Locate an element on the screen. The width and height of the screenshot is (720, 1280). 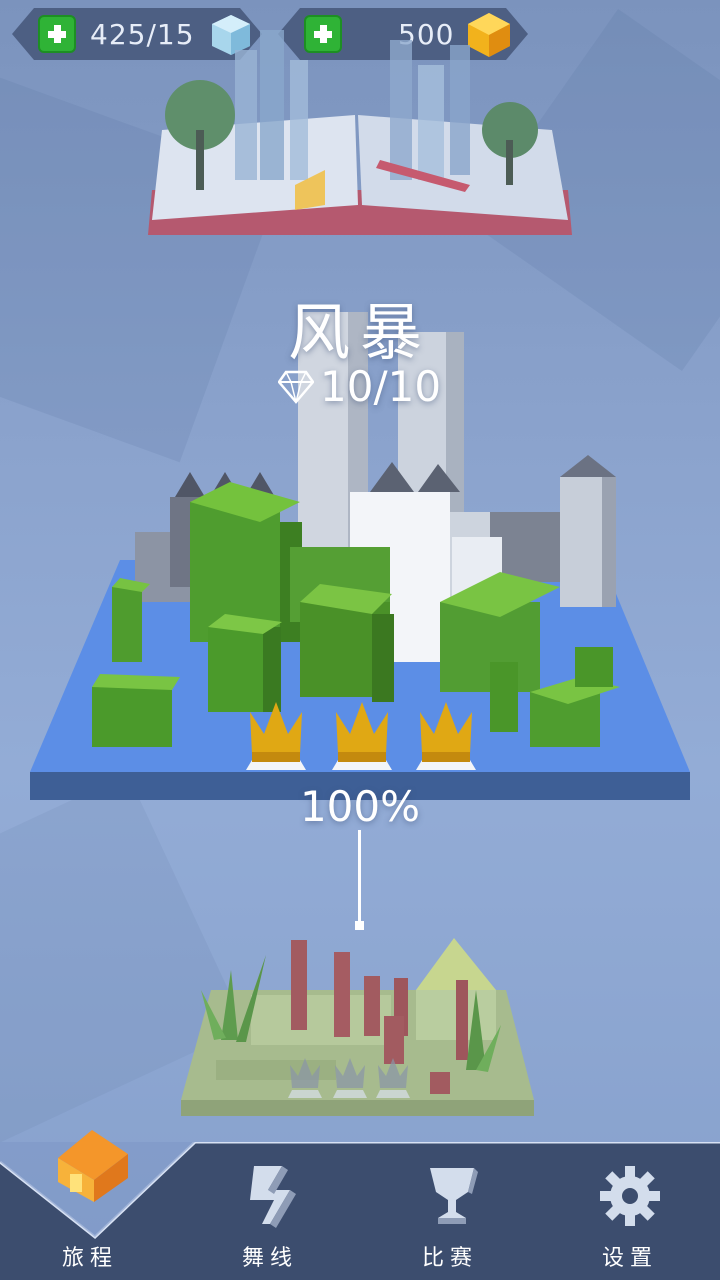
nav-label-competition: 比赛 is located at coordinates (449, 1258).